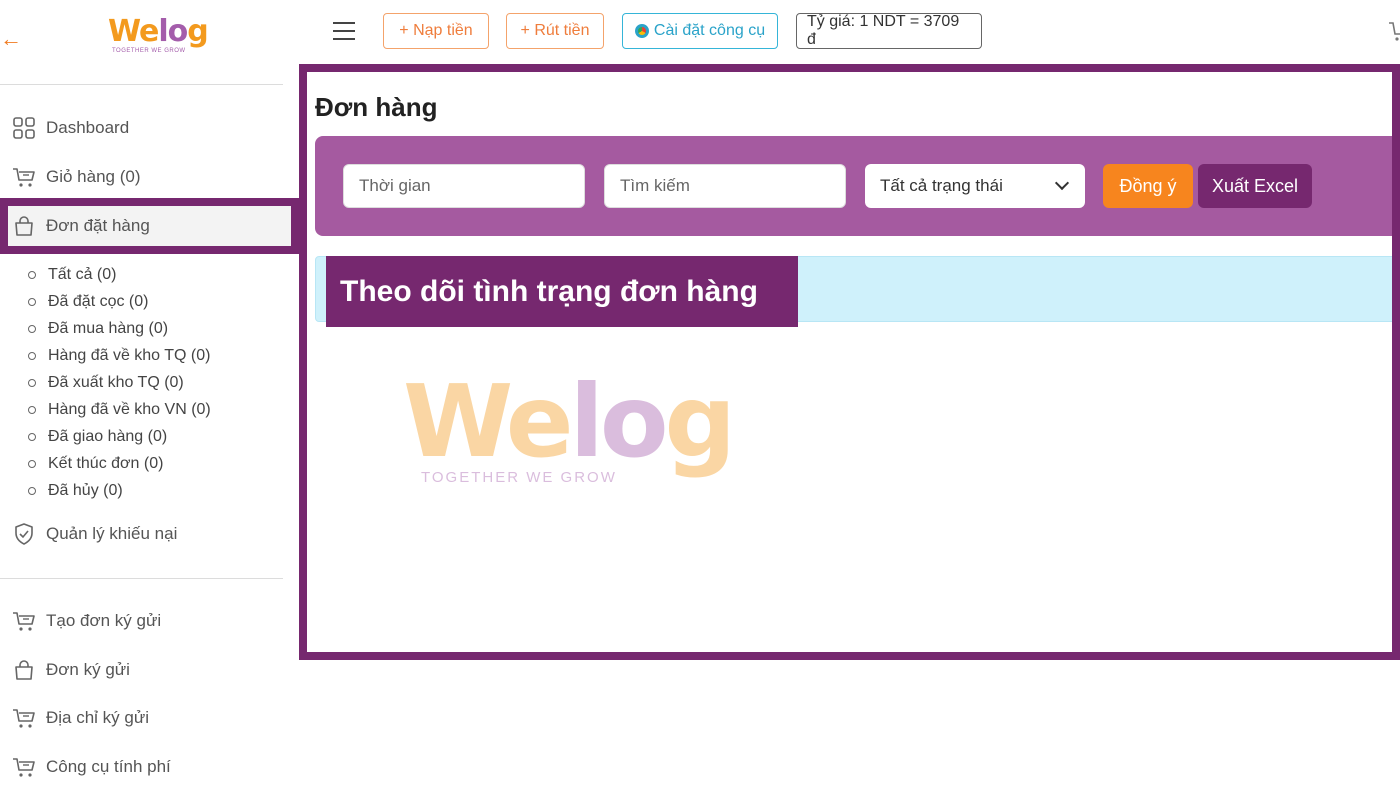 The width and height of the screenshot is (1400, 800). I want to click on sidebar-item-cart: Giỏ hàng (0), so click(150, 177).